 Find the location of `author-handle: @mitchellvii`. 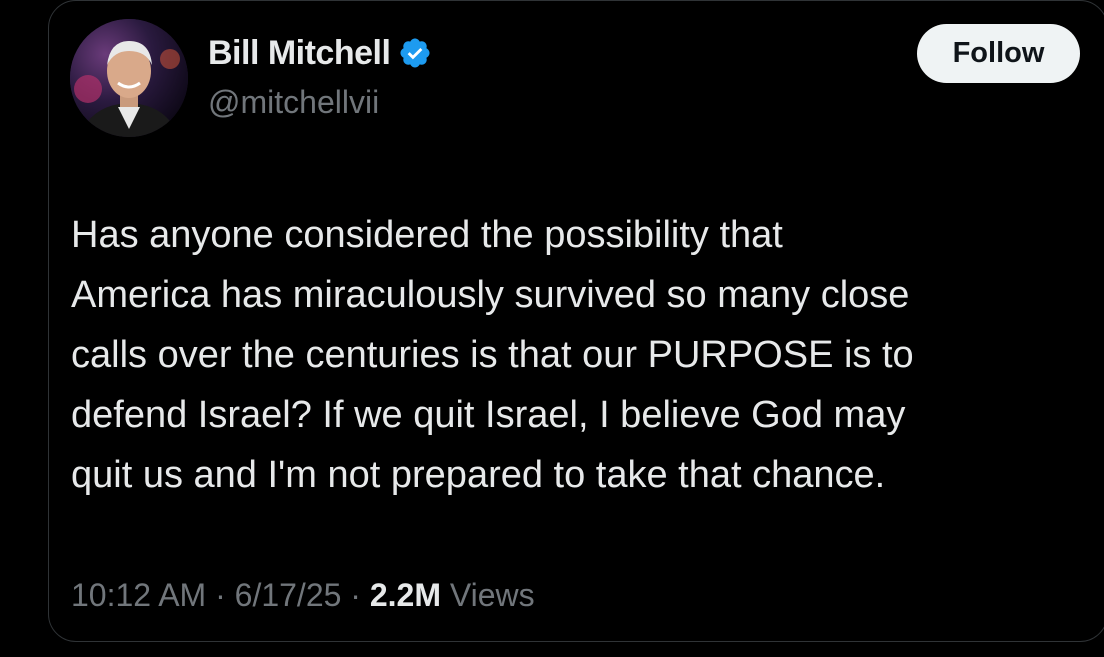

author-handle: @mitchellvii is located at coordinates (293, 102).